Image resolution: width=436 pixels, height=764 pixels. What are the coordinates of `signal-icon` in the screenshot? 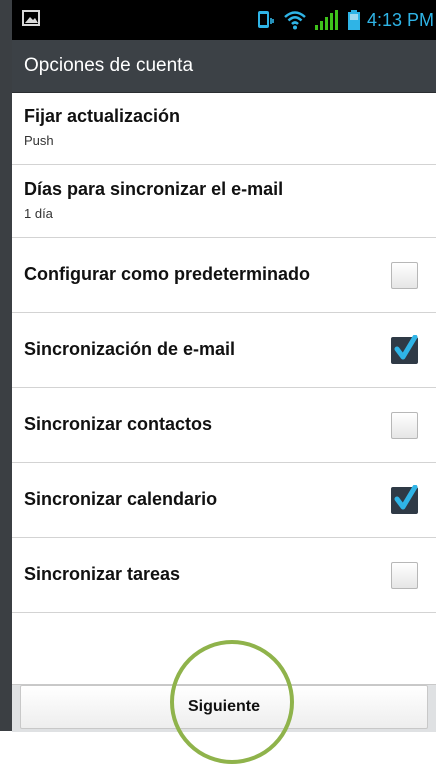 It's located at (326, 20).